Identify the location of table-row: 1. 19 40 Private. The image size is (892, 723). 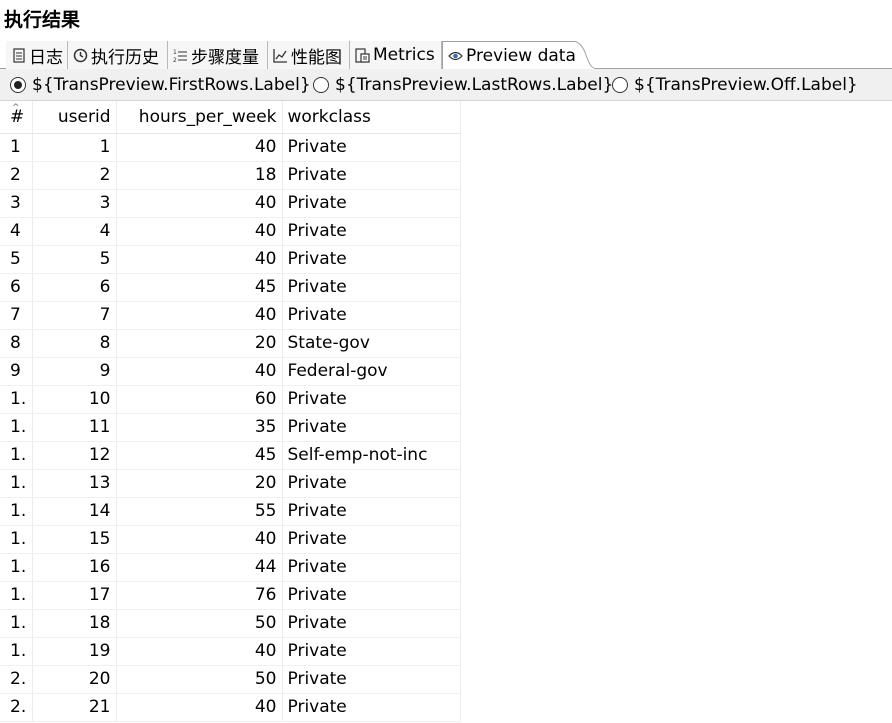
(230, 651).